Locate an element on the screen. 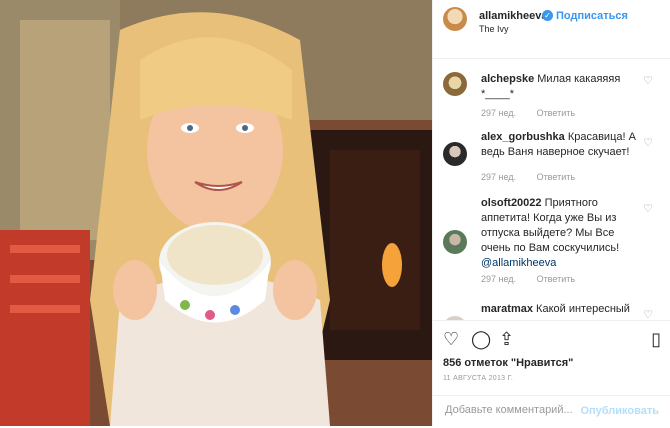 This screenshot has width=670, height=428. comment-username: alchepske is located at coordinates (507, 79).